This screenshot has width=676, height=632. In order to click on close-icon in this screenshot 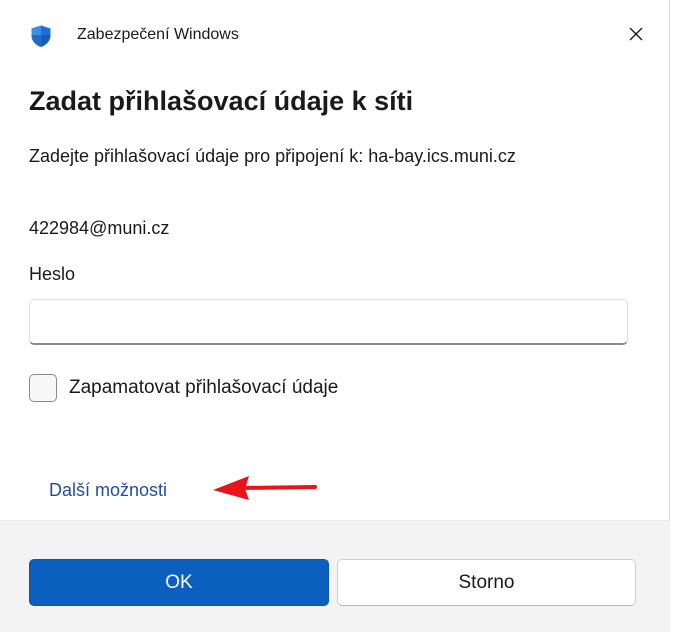, I will do `click(636, 36)`.